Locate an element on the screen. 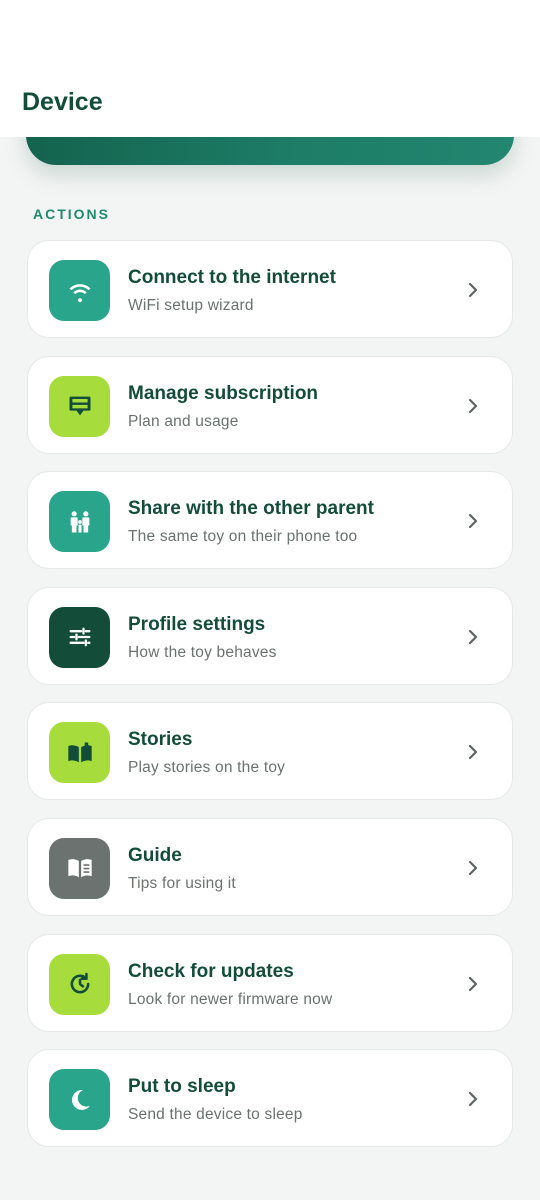 This screenshot has height=1200, width=540. page-title: Device is located at coordinates (62, 102).